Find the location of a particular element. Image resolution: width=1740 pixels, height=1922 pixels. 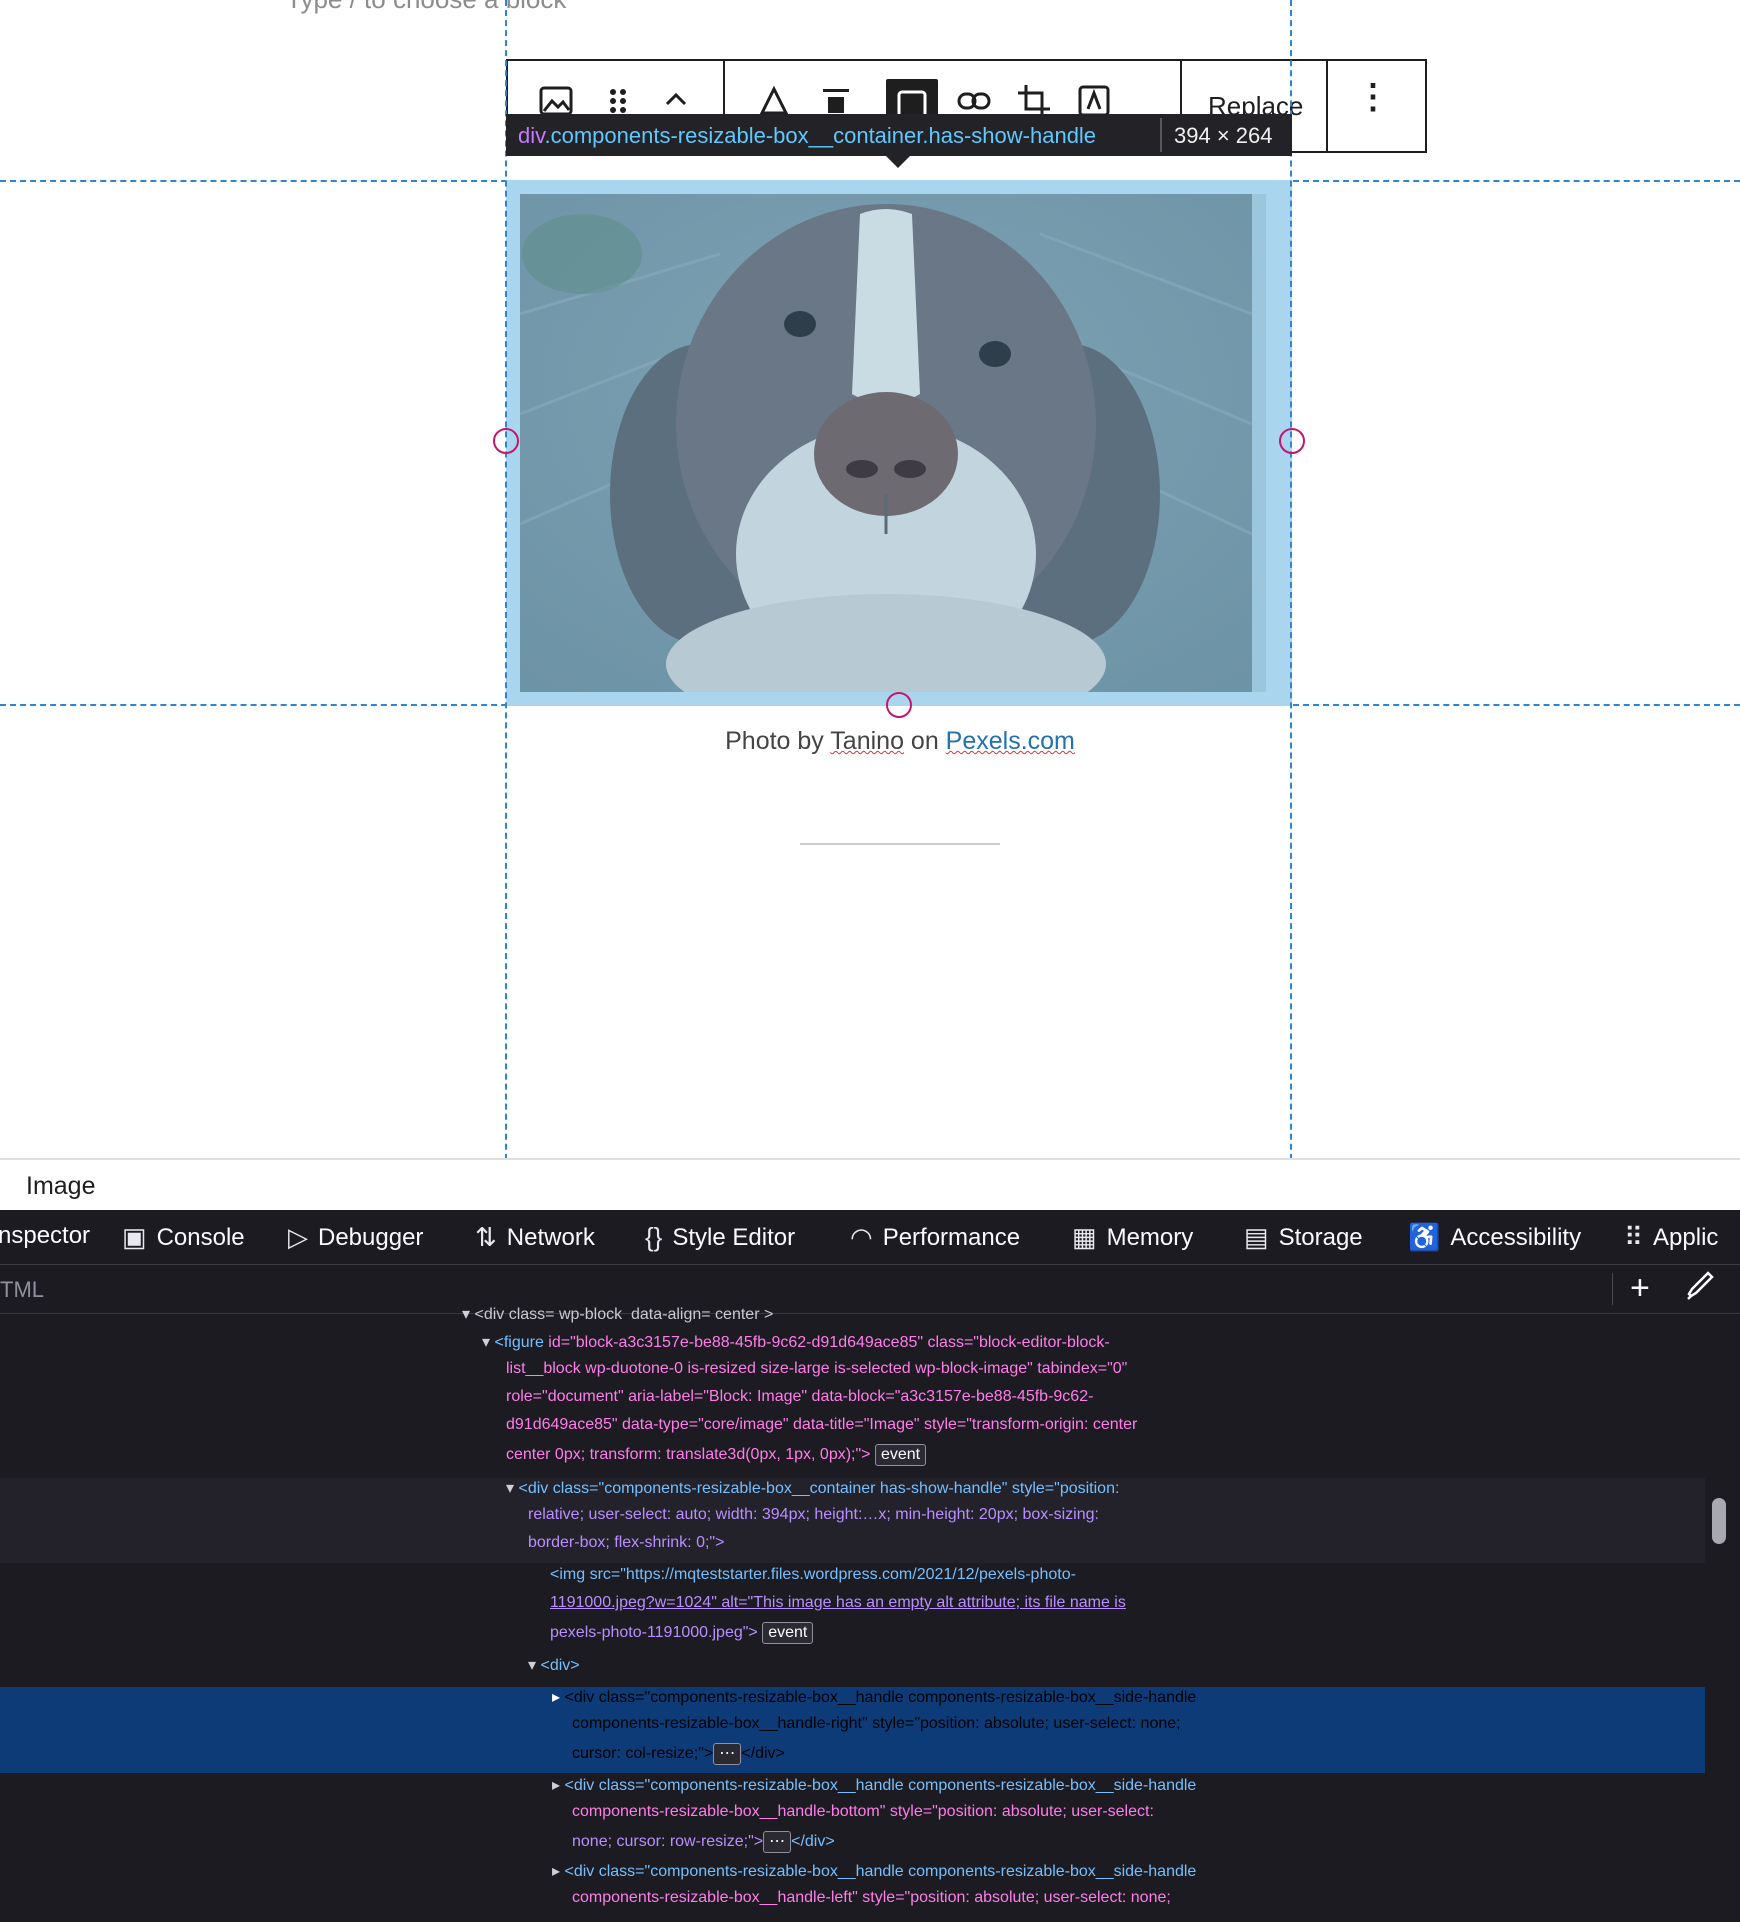

tab-console: ▣ Console is located at coordinates (183, 1237).